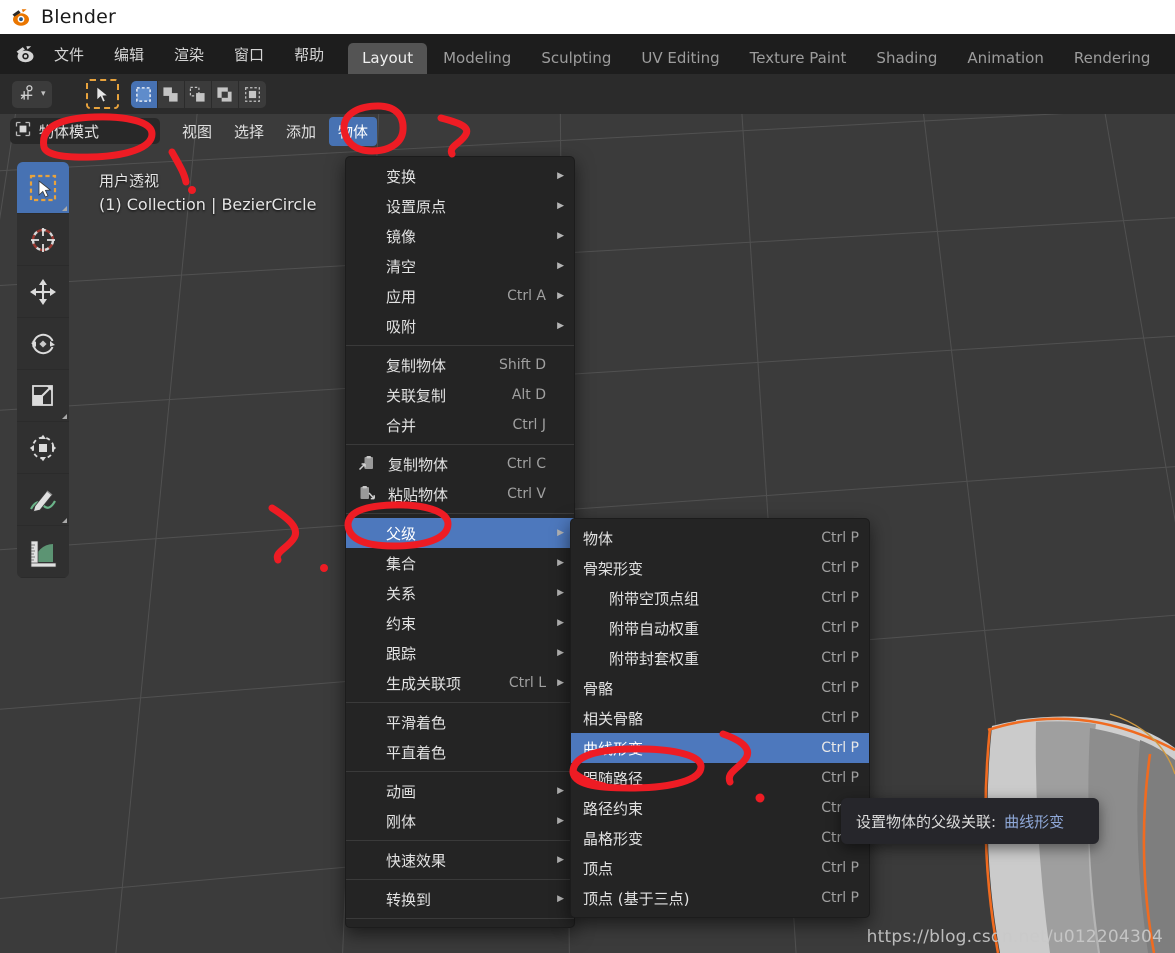 Image resolution: width=1175 pixels, height=953 pixels. Describe the element at coordinates (43, 240) in the screenshot. I see `cursor-tool-icon` at that location.